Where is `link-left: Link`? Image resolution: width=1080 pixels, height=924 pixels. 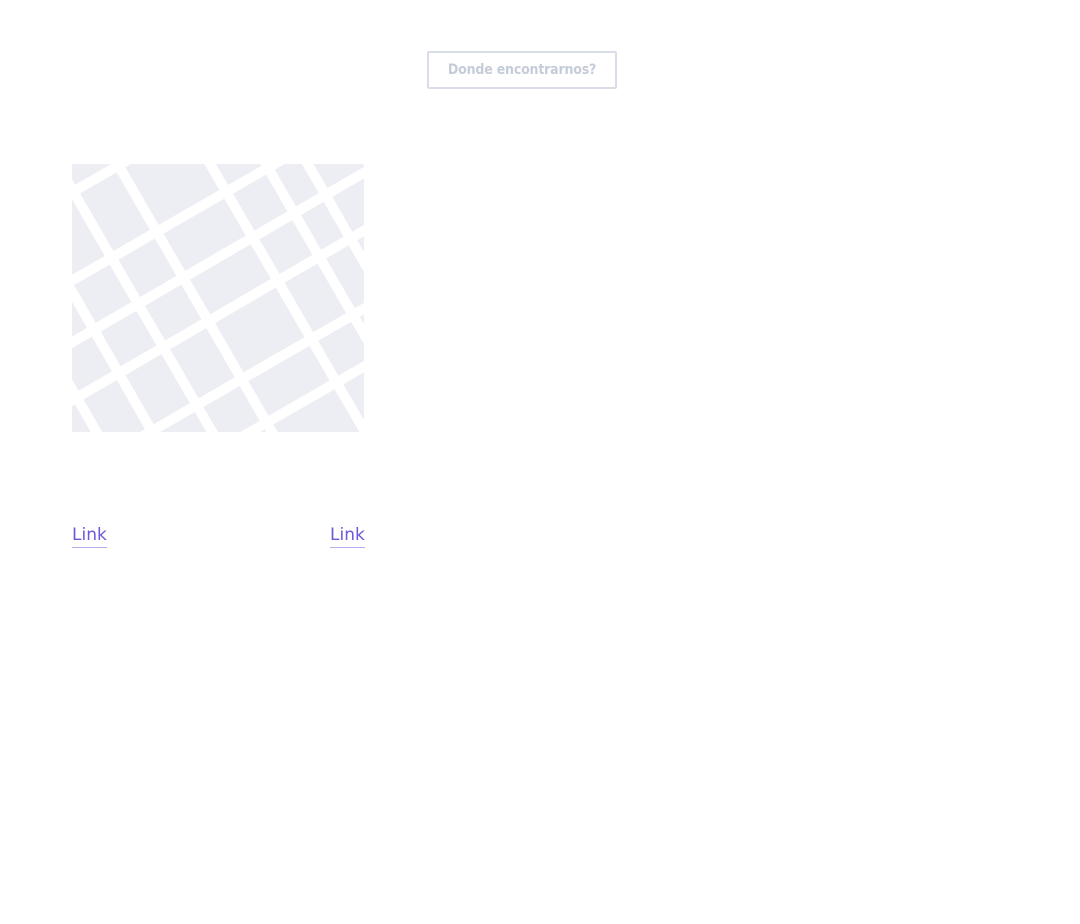 link-left: Link is located at coordinates (89, 536).